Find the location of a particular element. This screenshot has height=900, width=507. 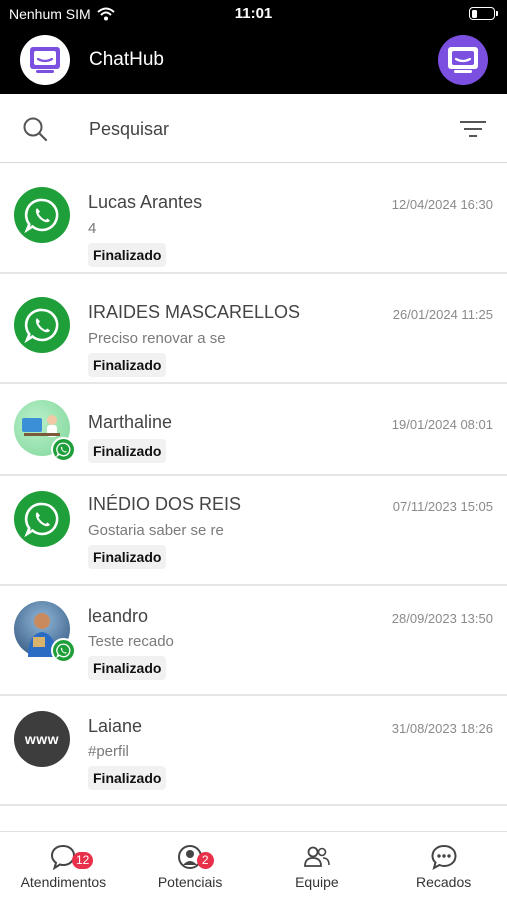

last-message: #perfil is located at coordinates (108, 751).